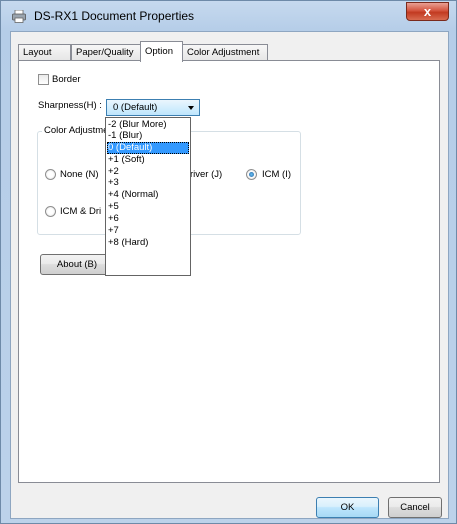  What do you see at coordinates (148, 183) in the screenshot?
I see `sharpness-option: +3` at bounding box center [148, 183].